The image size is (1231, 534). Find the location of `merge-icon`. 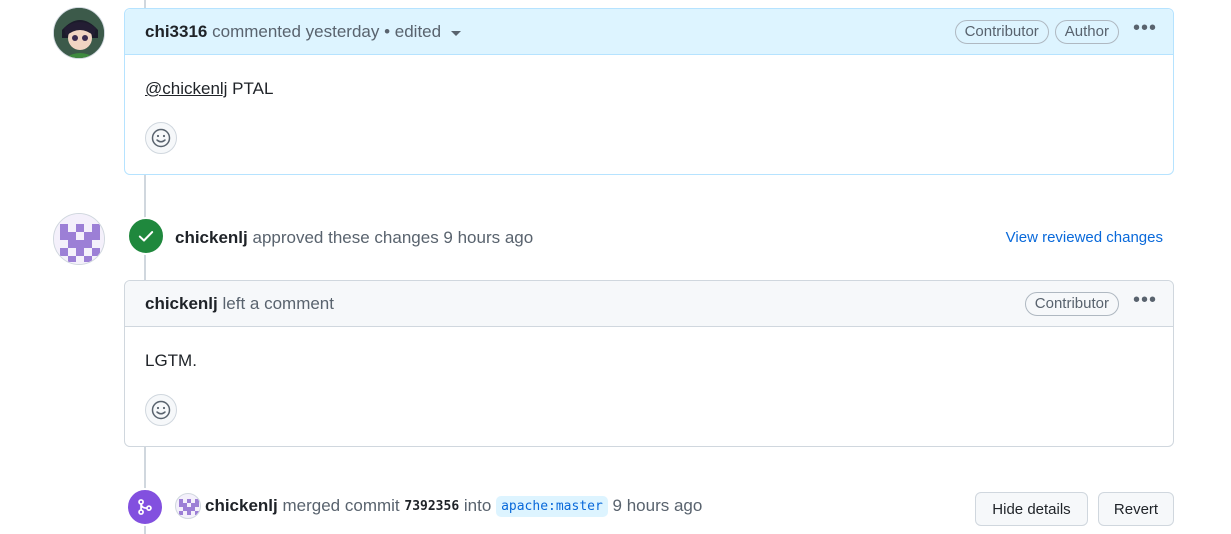

merge-icon is located at coordinates (145, 507).